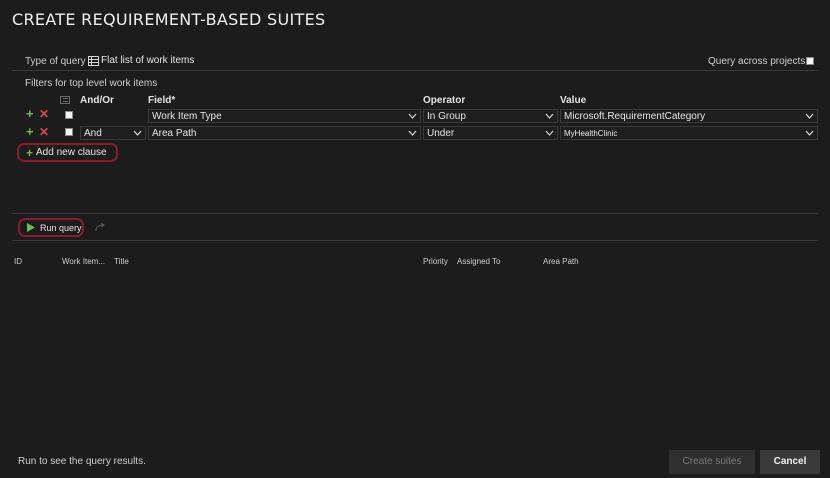 The width and height of the screenshot is (830, 478). Describe the element at coordinates (446, 116) in the screenshot. I see `operator-select-value: In Group` at that location.